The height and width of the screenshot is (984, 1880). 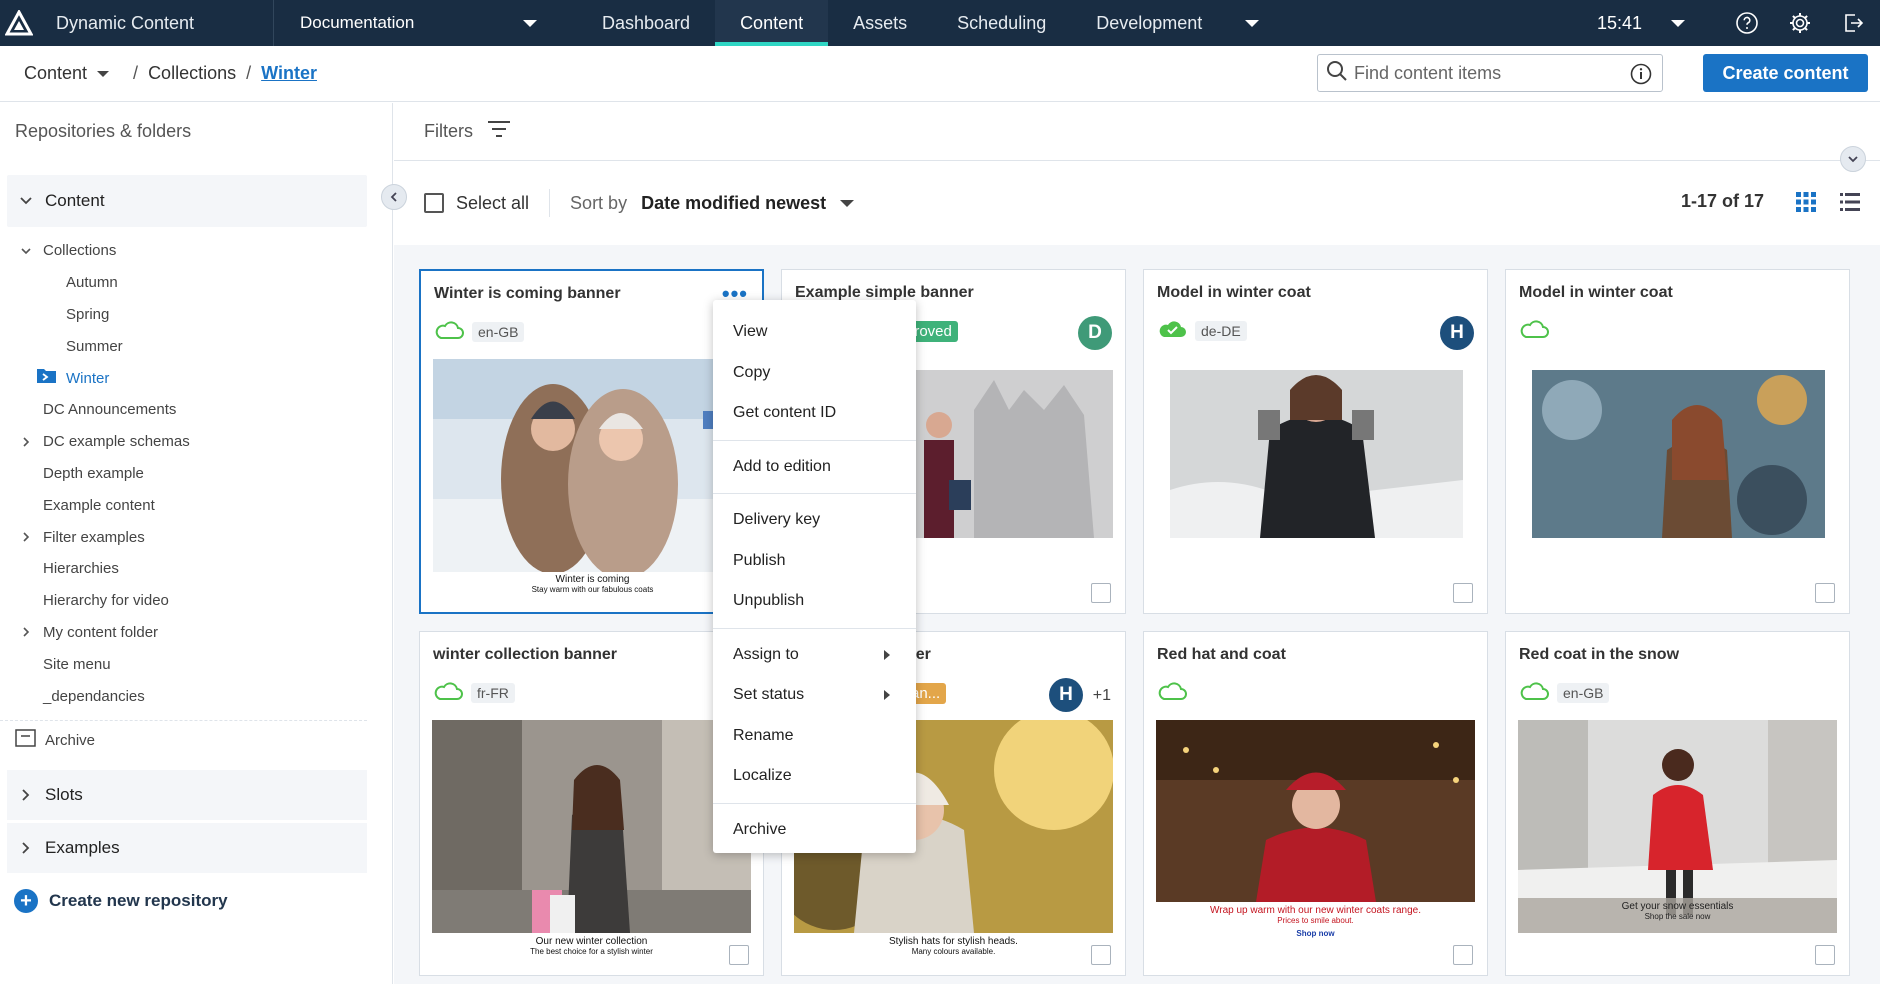 What do you see at coordinates (1850, 204) in the screenshot?
I see `list-view-icon` at bounding box center [1850, 204].